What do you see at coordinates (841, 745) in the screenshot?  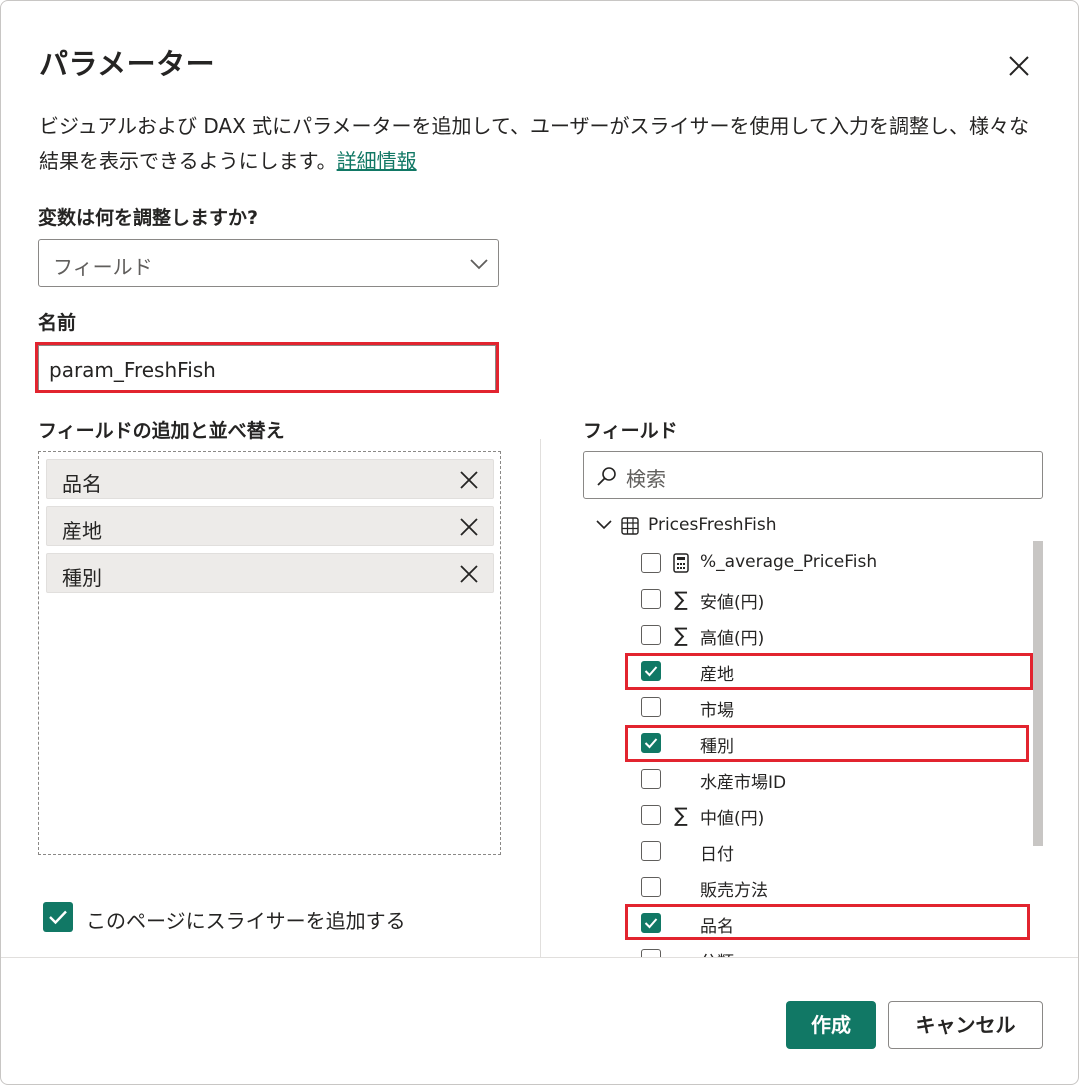 I see `field-item: 種別` at bounding box center [841, 745].